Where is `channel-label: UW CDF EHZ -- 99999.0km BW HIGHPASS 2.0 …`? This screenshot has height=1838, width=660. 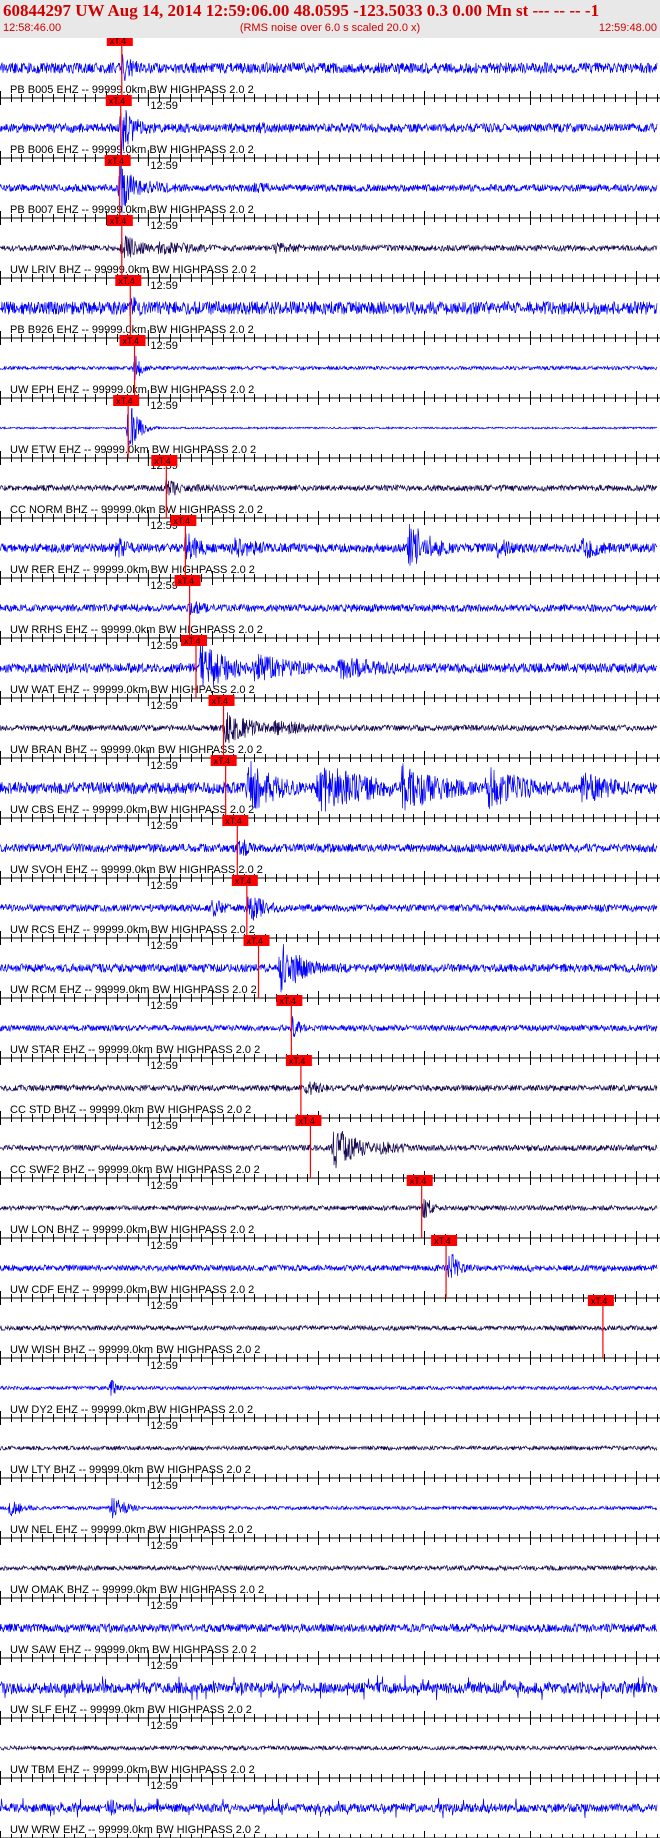
channel-label: UW CDF EHZ -- 99999.0km BW HIGHPASS 2.0 … is located at coordinates (132, 1290).